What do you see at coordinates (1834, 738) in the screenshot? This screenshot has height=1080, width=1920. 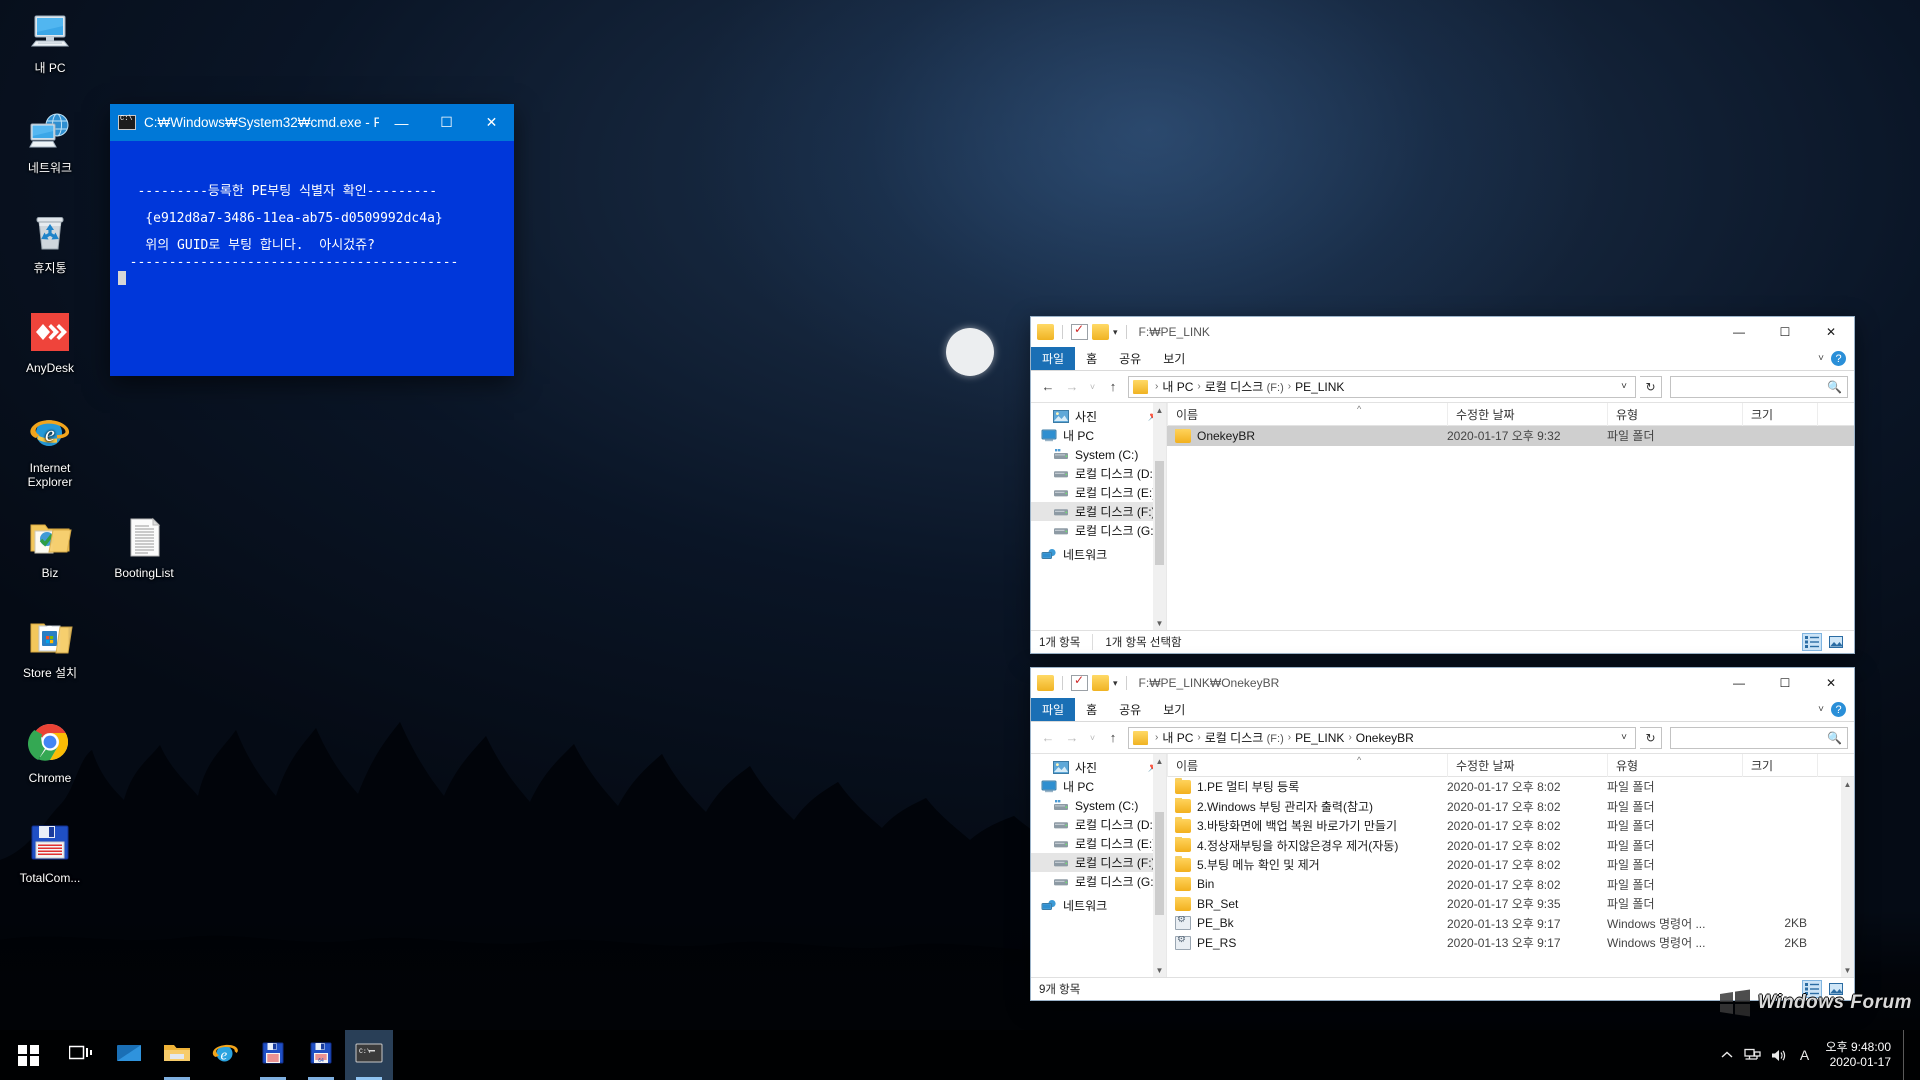 I see `search-icon: 🔍` at bounding box center [1834, 738].